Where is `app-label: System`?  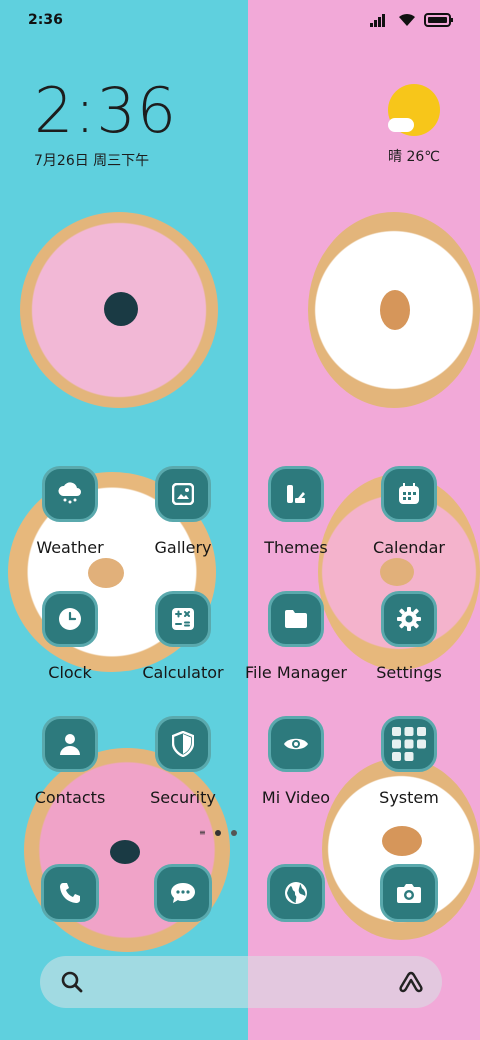 app-label: System is located at coordinates (409, 797).